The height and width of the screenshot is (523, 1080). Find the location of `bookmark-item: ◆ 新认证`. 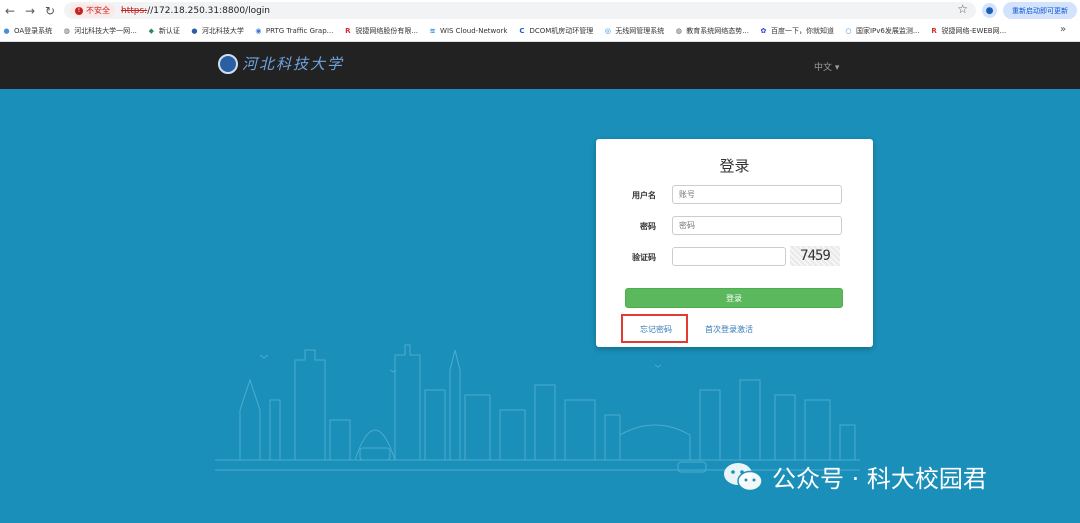

bookmark-item: ◆ 新认证 is located at coordinates (163, 31).